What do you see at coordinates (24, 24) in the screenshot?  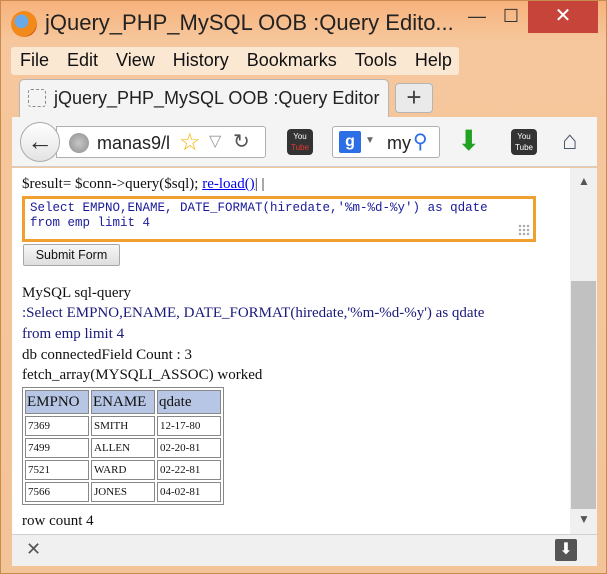 I see `firefox-icon` at bounding box center [24, 24].